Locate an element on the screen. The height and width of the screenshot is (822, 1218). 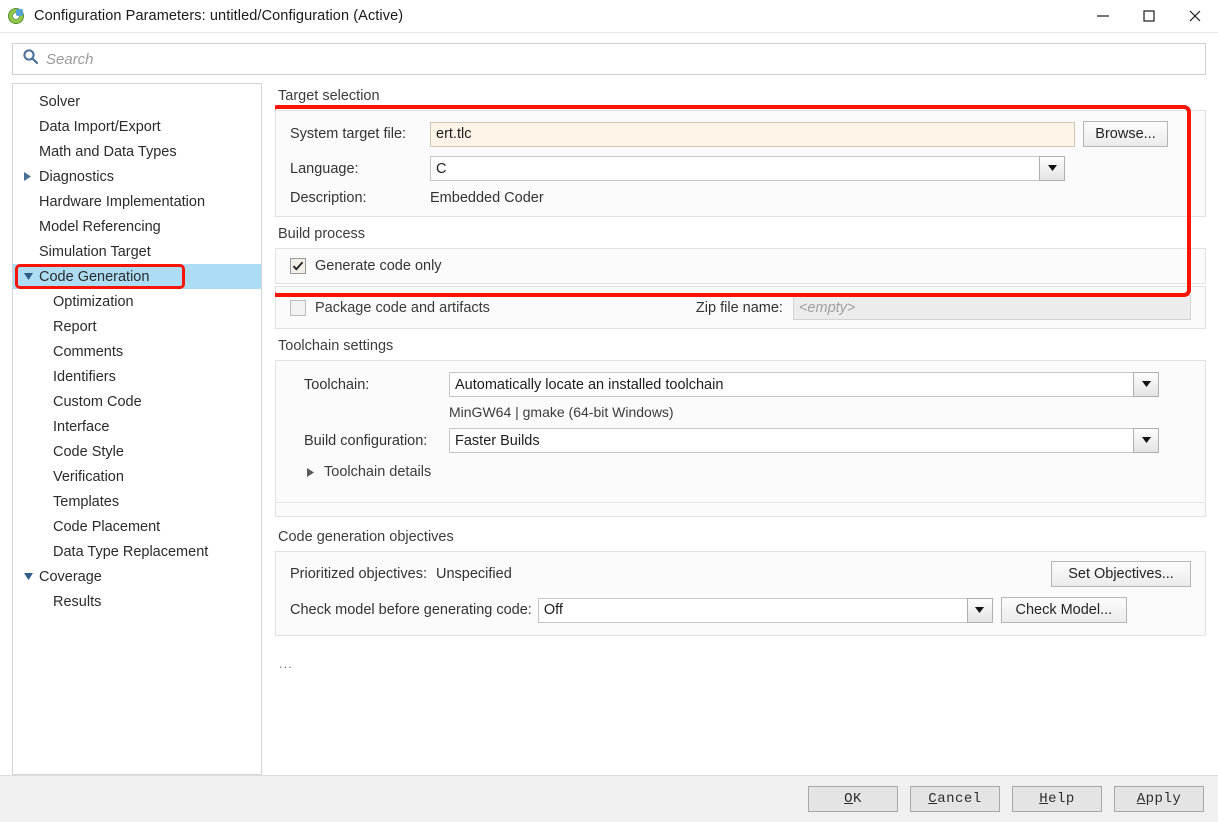
sidebar-item-identifiers: Identifiers is located at coordinates (137, 376).